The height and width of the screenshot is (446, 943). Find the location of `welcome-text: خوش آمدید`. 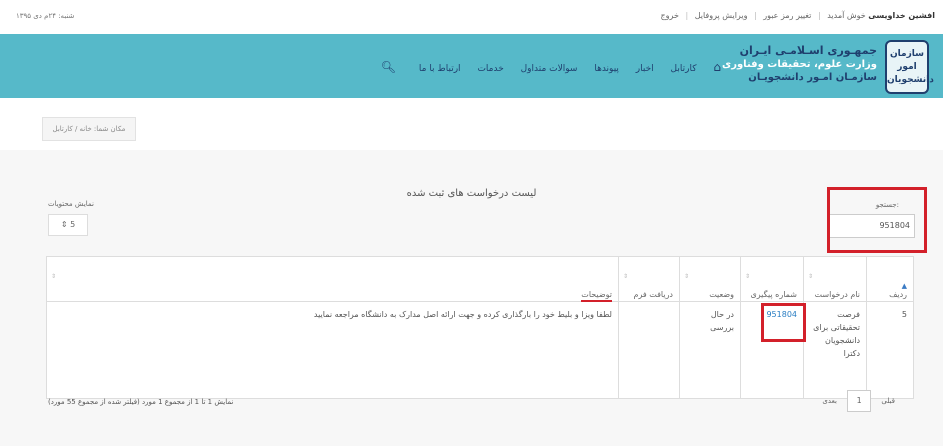

welcome-text: خوش آمدید is located at coordinates (846, 15).